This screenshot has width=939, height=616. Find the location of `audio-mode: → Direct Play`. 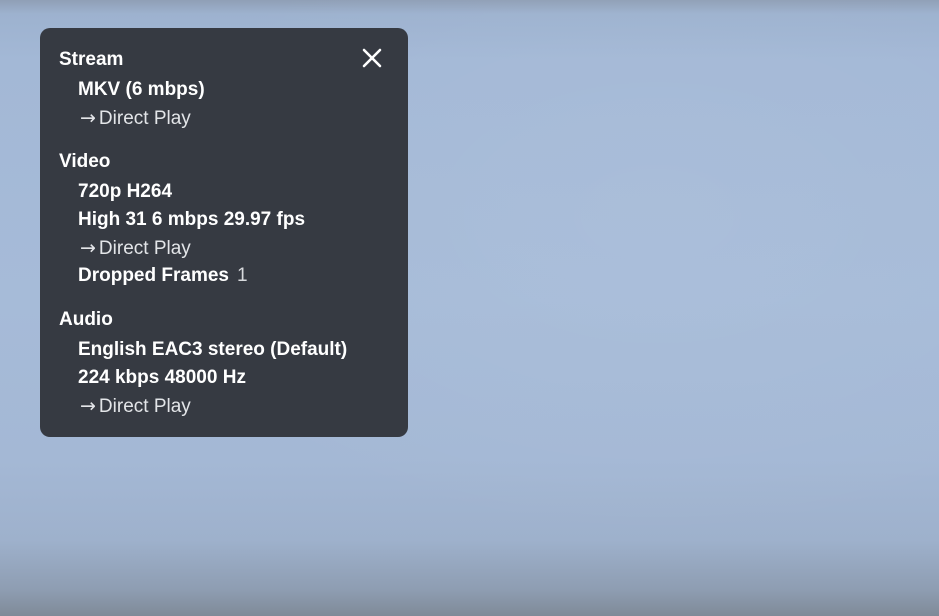

audio-mode: → Direct Play is located at coordinates (224, 406).